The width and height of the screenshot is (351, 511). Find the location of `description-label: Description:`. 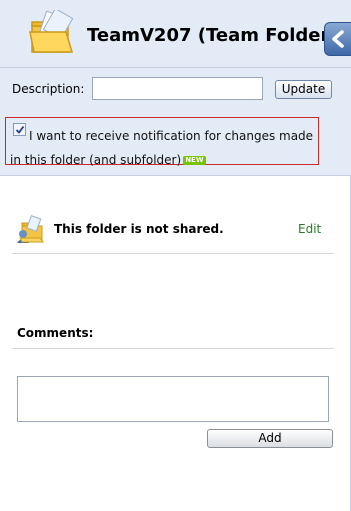

description-label: Description: is located at coordinates (48, 89).